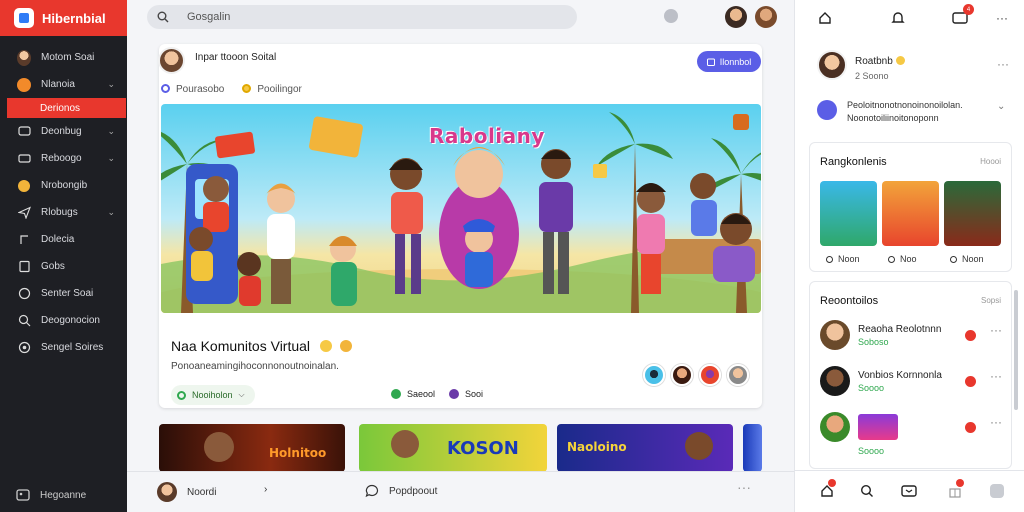 This screenshot has width=1024, height=512. I want to click on author-avatar, so click(171, 60).